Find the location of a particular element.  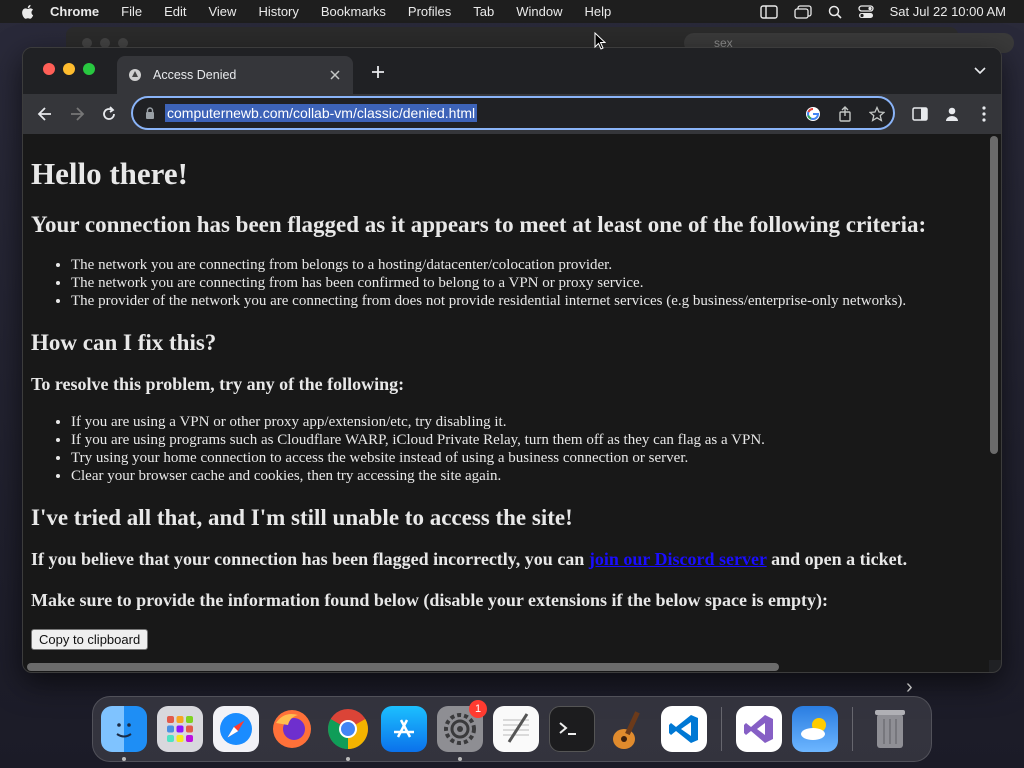

weather-icon is located at coordinates (815, 729).